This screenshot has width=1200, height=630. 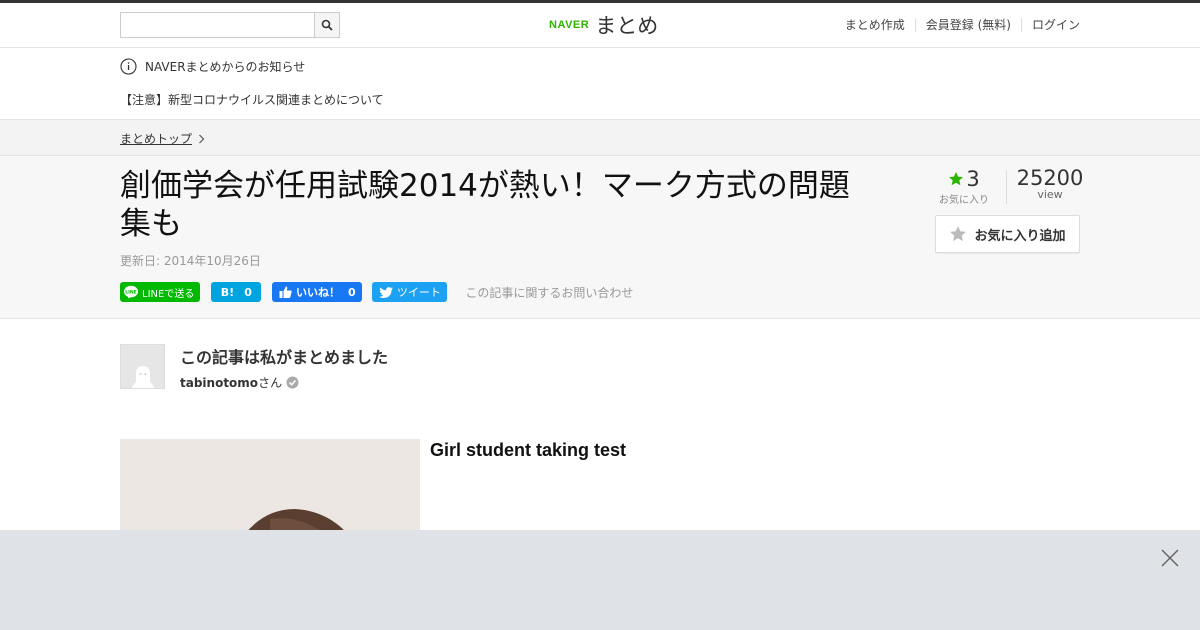 I want to click on chevron-right-icon, so click(x=202, y=138).